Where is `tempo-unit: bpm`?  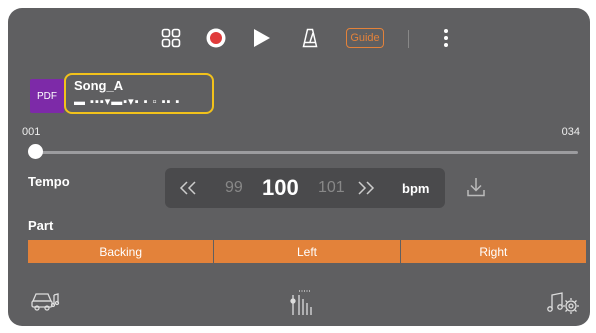 tempo-unit: bpm is located at coordinates (416, 188).